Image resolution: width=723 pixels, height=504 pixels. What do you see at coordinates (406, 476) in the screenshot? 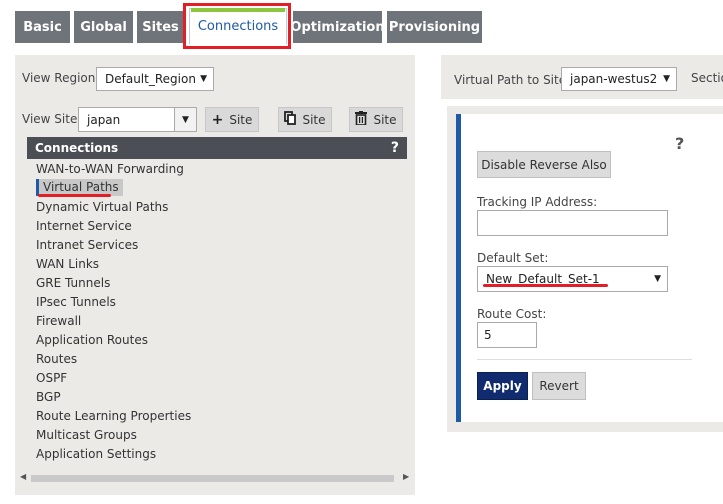
I see `scroll-right-icon: ▶` at bounding box center [406, 476].